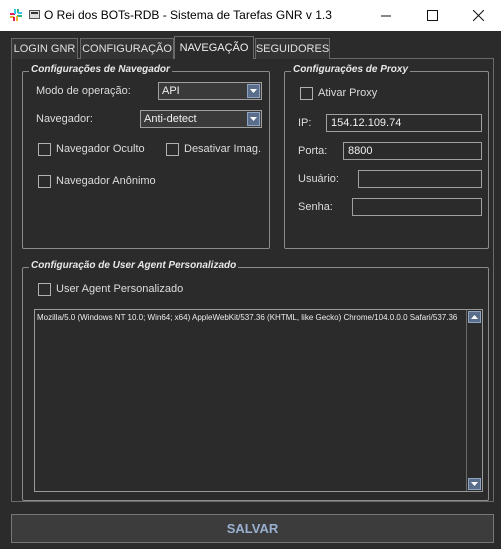 Image resolution: width=501 pixels, height=549 pixels. Describe the element at coordinates (252, 528) in the screenshot. I see `save-button: SALVAR` at that location.